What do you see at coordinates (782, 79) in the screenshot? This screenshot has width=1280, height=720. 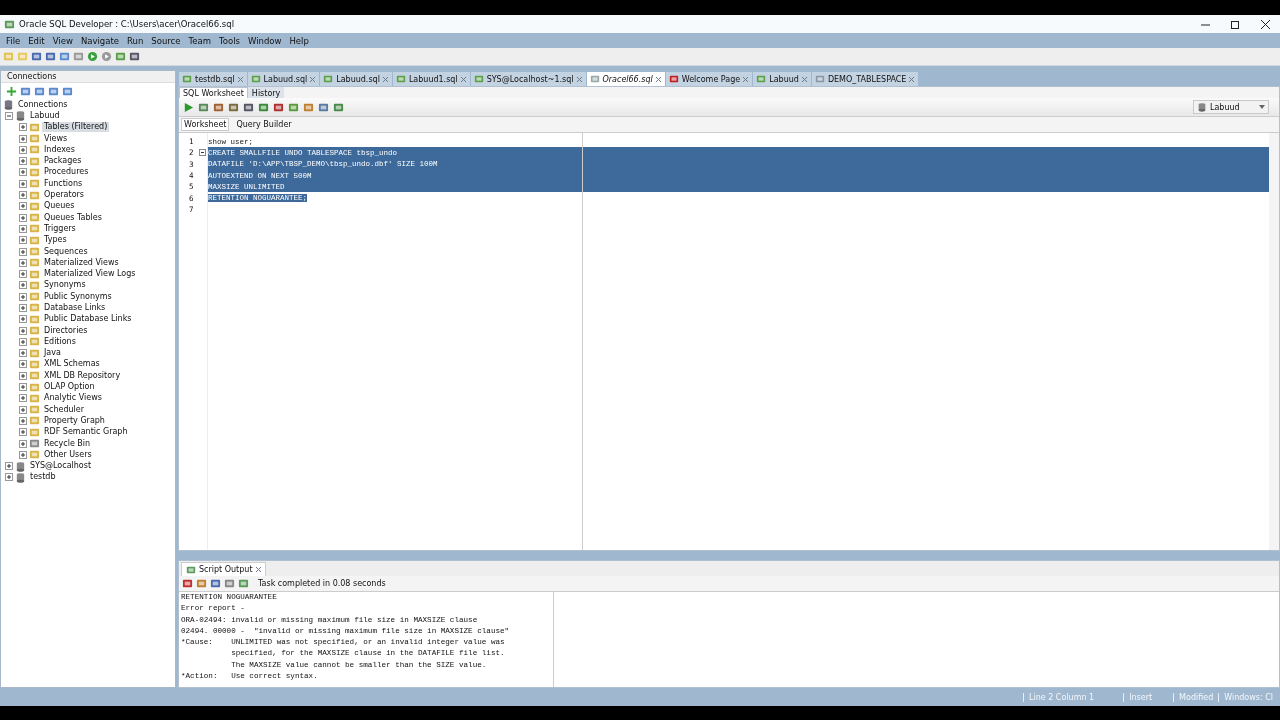 I see `editor-tab: Labuud` at bounding box center [782, 79].